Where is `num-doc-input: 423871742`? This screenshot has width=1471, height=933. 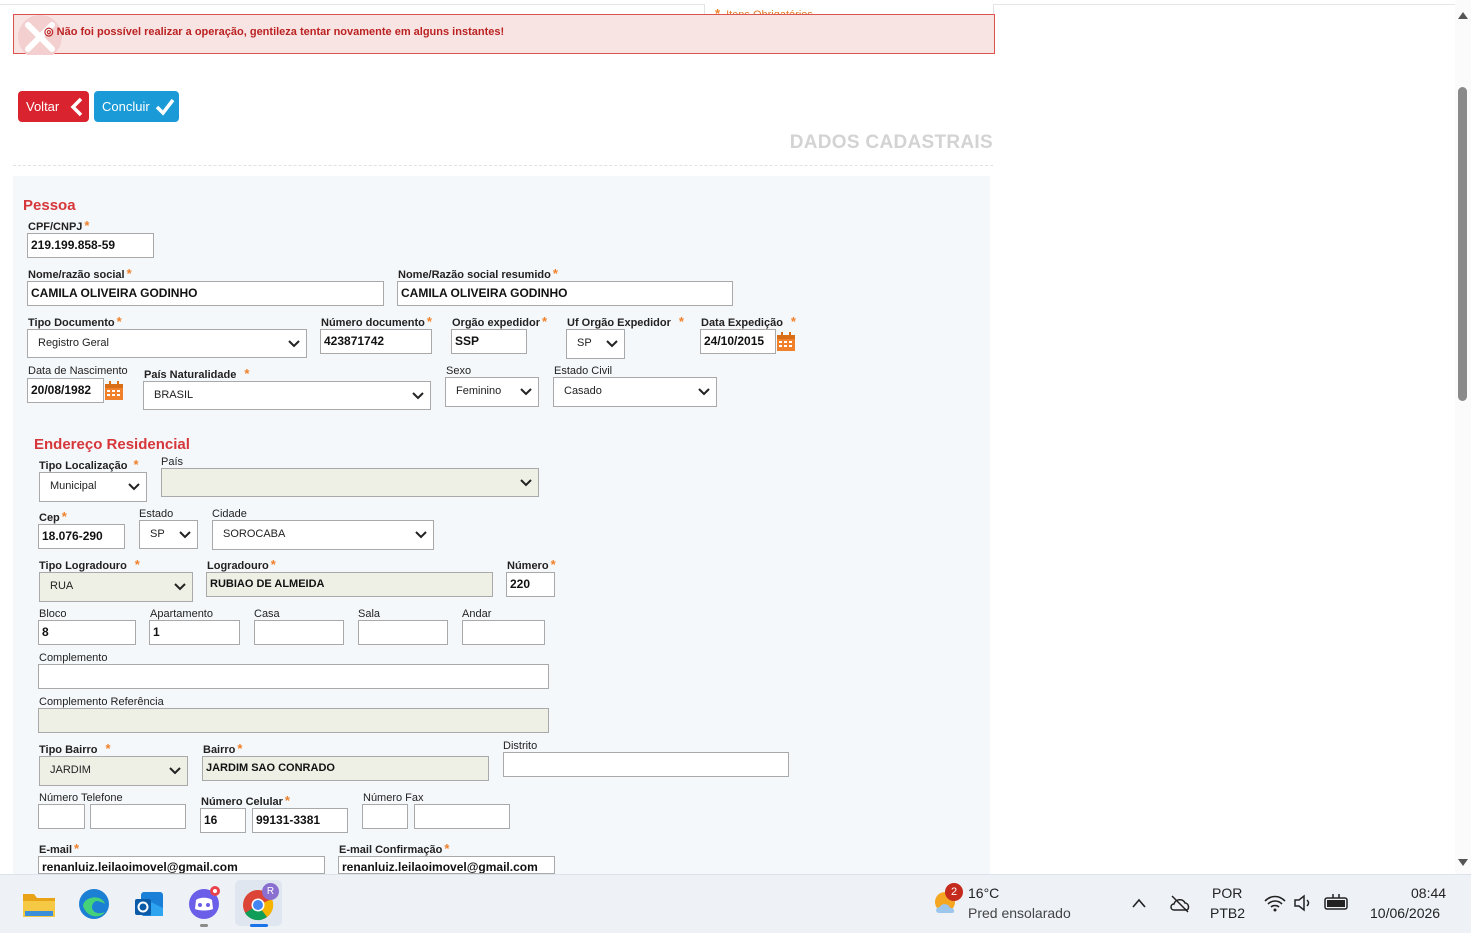 num-doc-input: 423871742 is located at coordinates (376, 341).